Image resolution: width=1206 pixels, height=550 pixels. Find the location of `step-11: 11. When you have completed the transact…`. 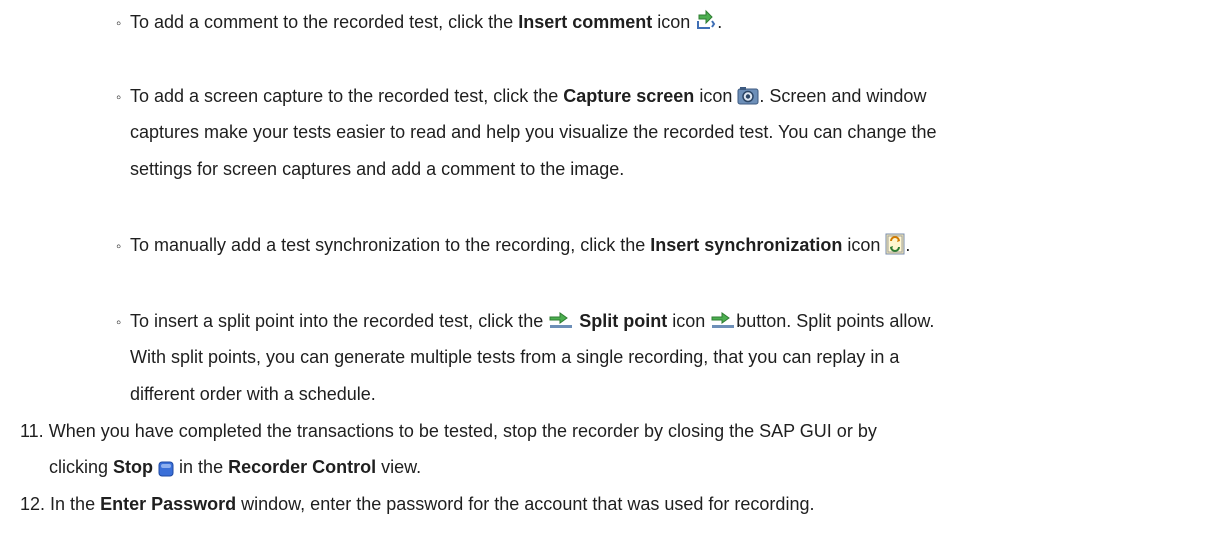

step-11: 11. When you have completed the transact… is located at coordinates (448, 431).